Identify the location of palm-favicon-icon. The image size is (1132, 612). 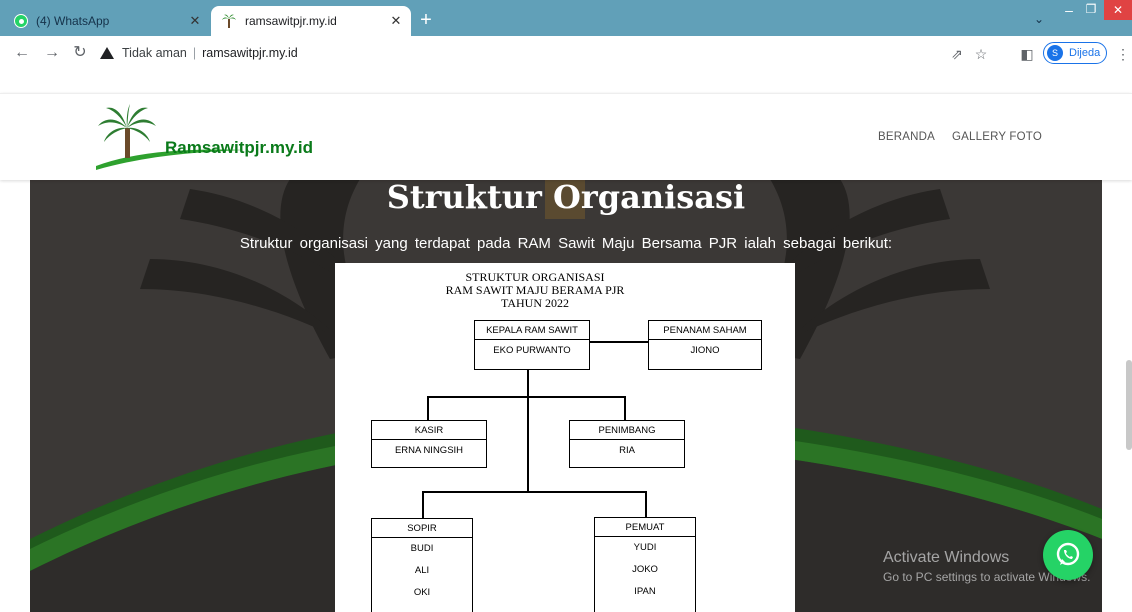
(229, 21).